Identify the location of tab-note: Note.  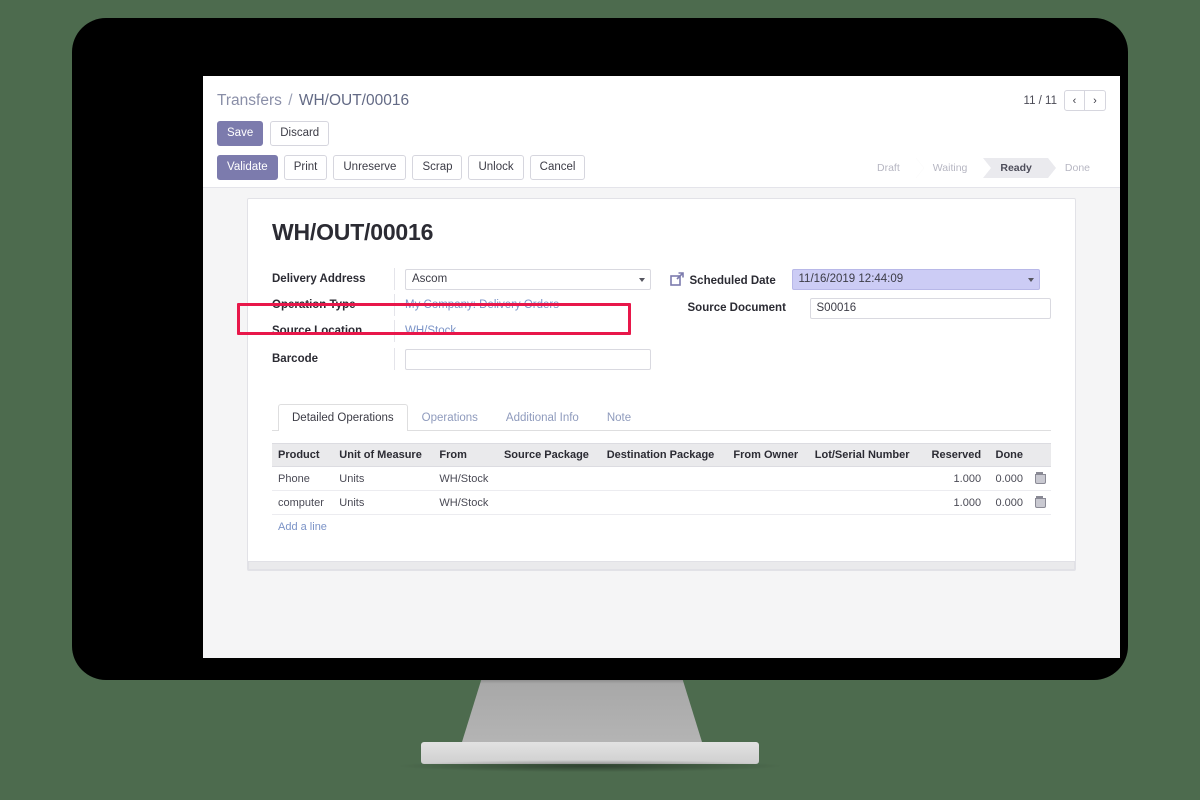
(619, 417).